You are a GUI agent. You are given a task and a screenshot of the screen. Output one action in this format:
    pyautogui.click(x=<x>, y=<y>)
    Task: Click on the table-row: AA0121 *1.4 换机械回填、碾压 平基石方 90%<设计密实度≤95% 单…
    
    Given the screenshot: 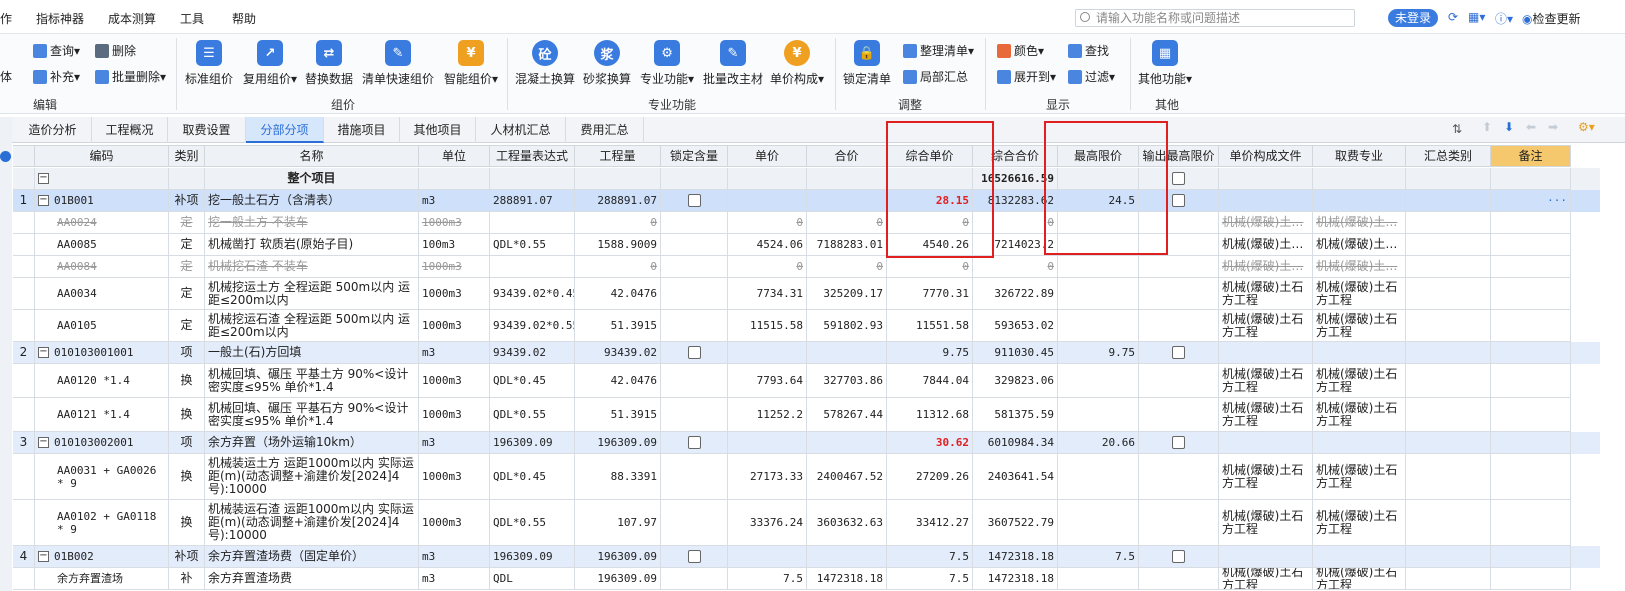 What is the action you would take?
    pyautogui.click(x=806, y=415)
    